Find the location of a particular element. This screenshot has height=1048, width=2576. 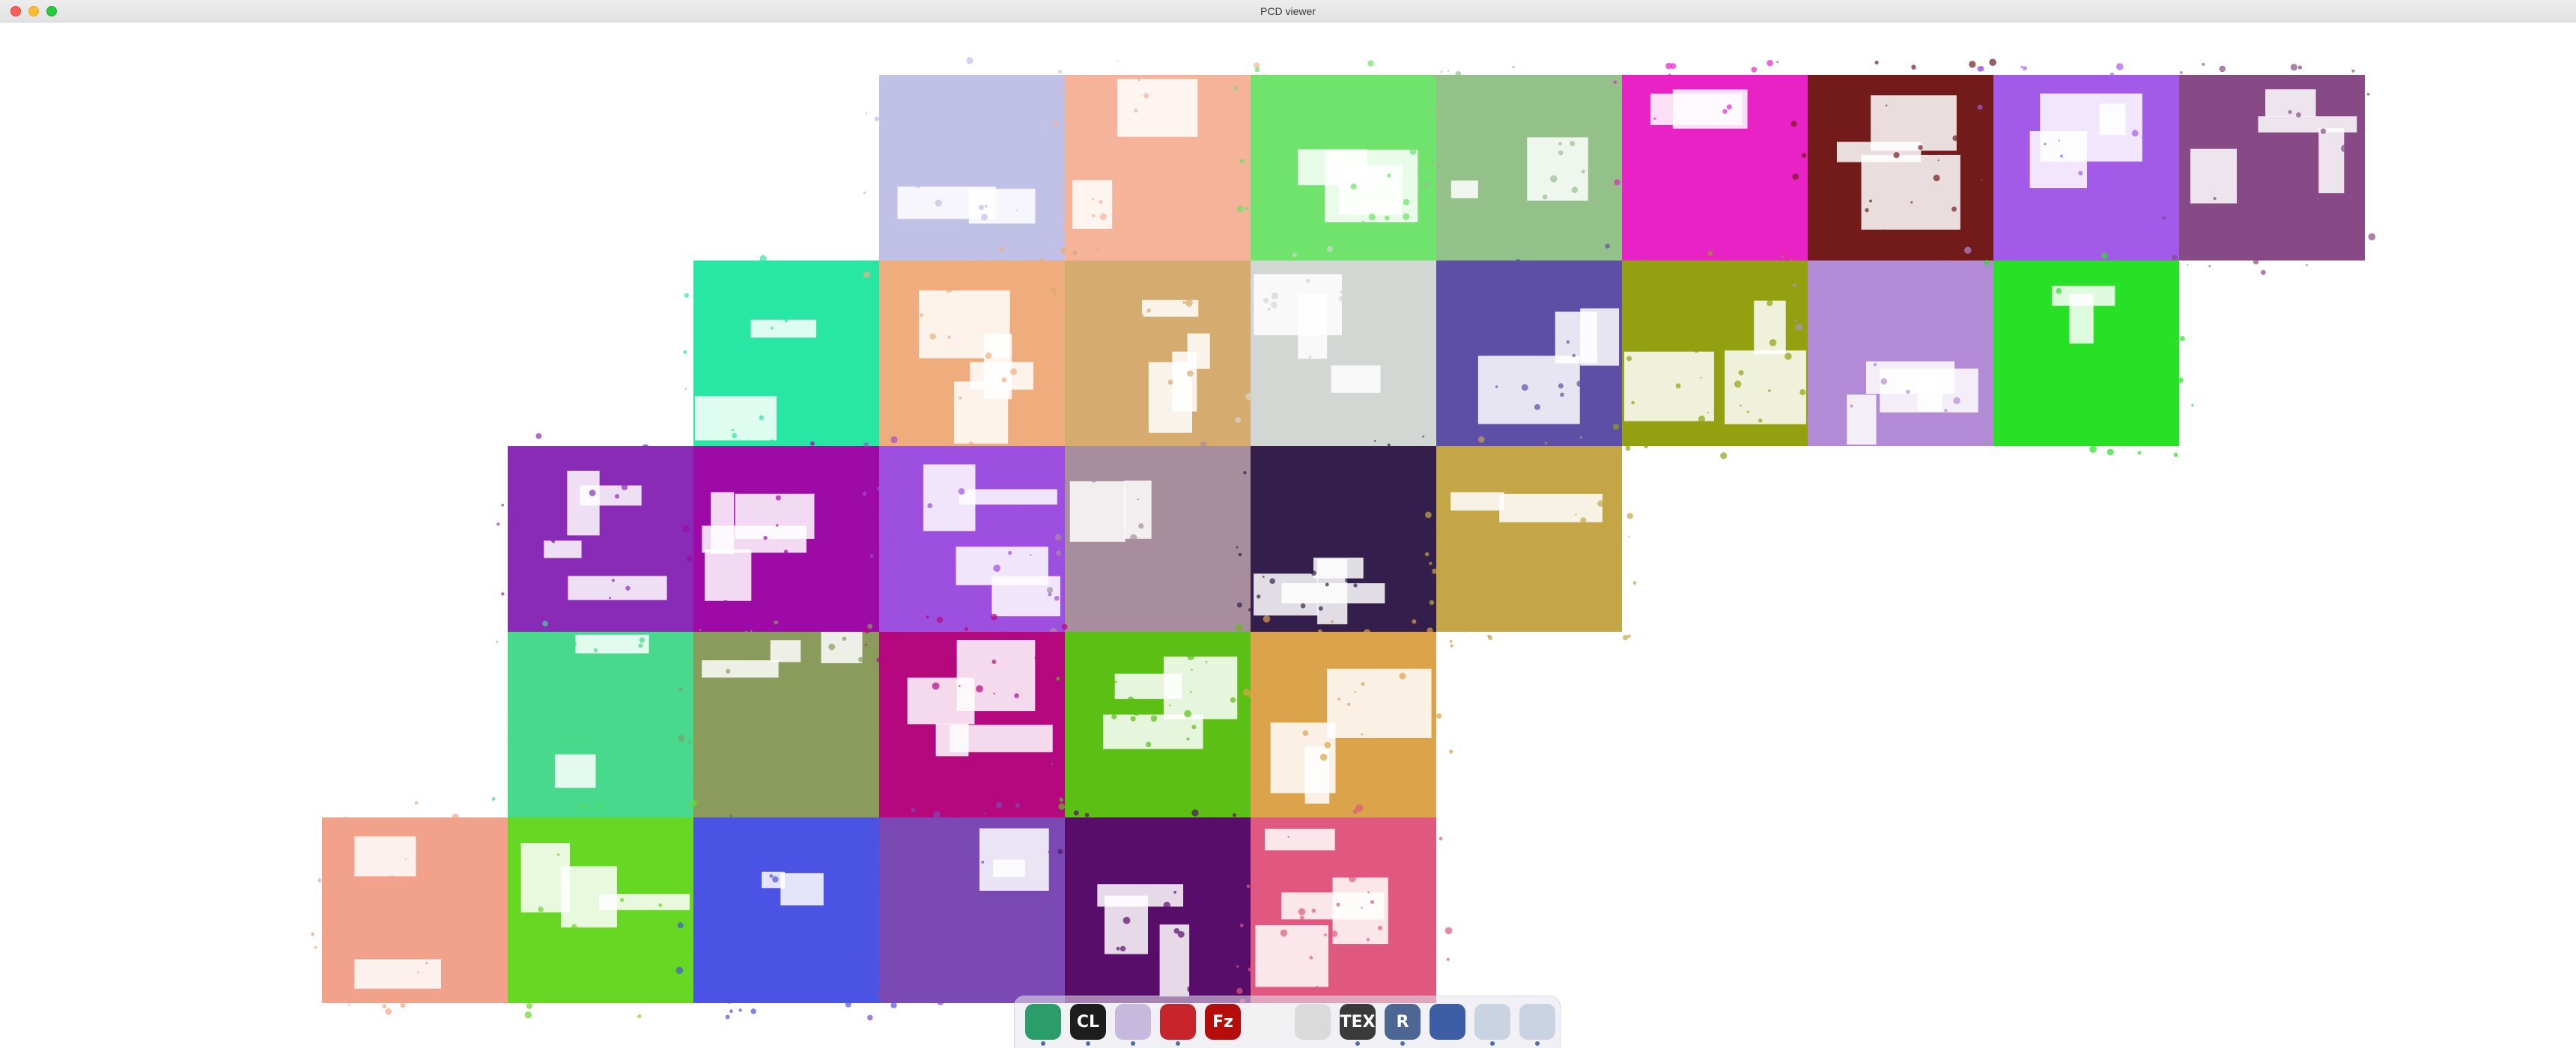

clion-icon: CL is located at coordinates (1088, 1025).